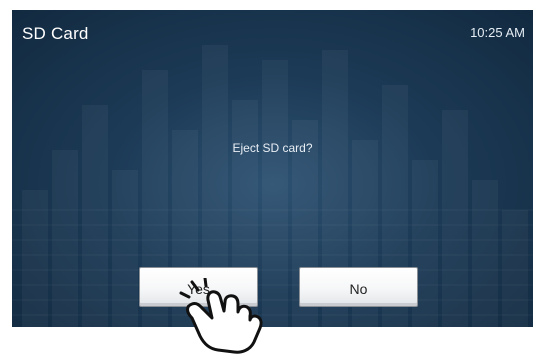 The image size is (544, 354). What do you see at coordinates (221, 316) in the screenshot?
I see `tapping-hand-icon` at bounding box center [221, 316].